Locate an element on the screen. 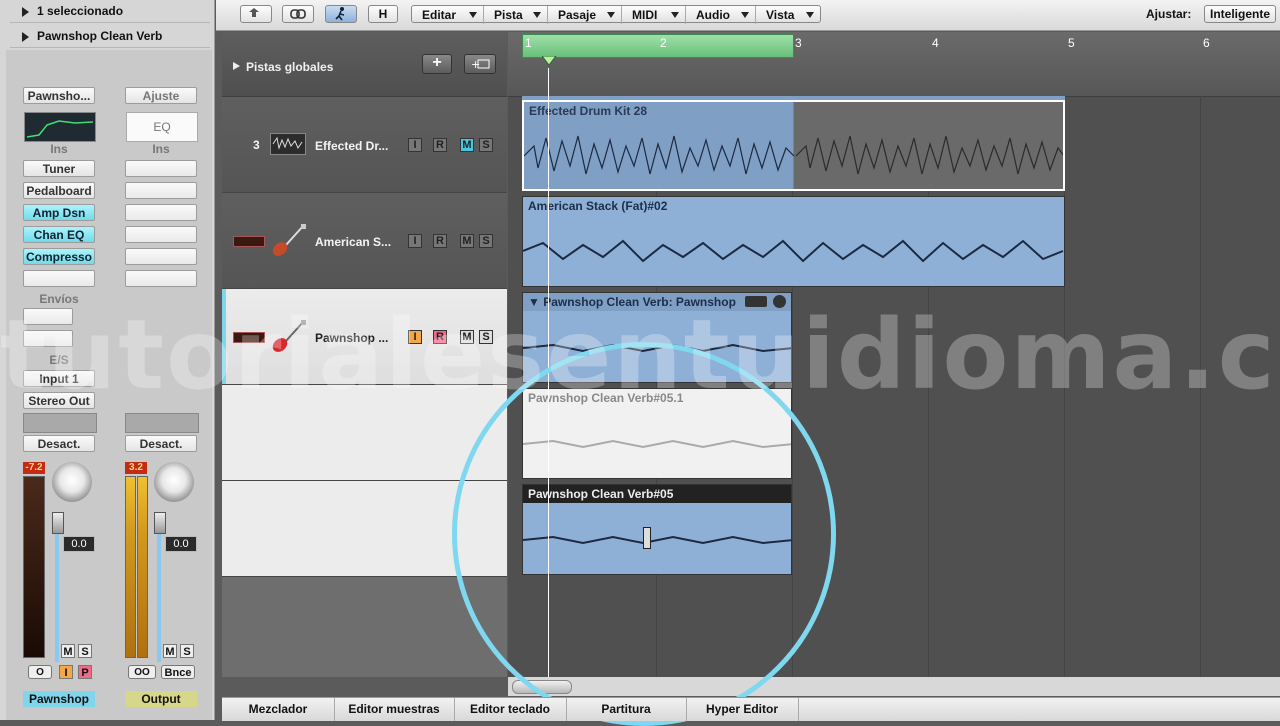  menu-midi: MIDI is located at coordinates (654, 15).